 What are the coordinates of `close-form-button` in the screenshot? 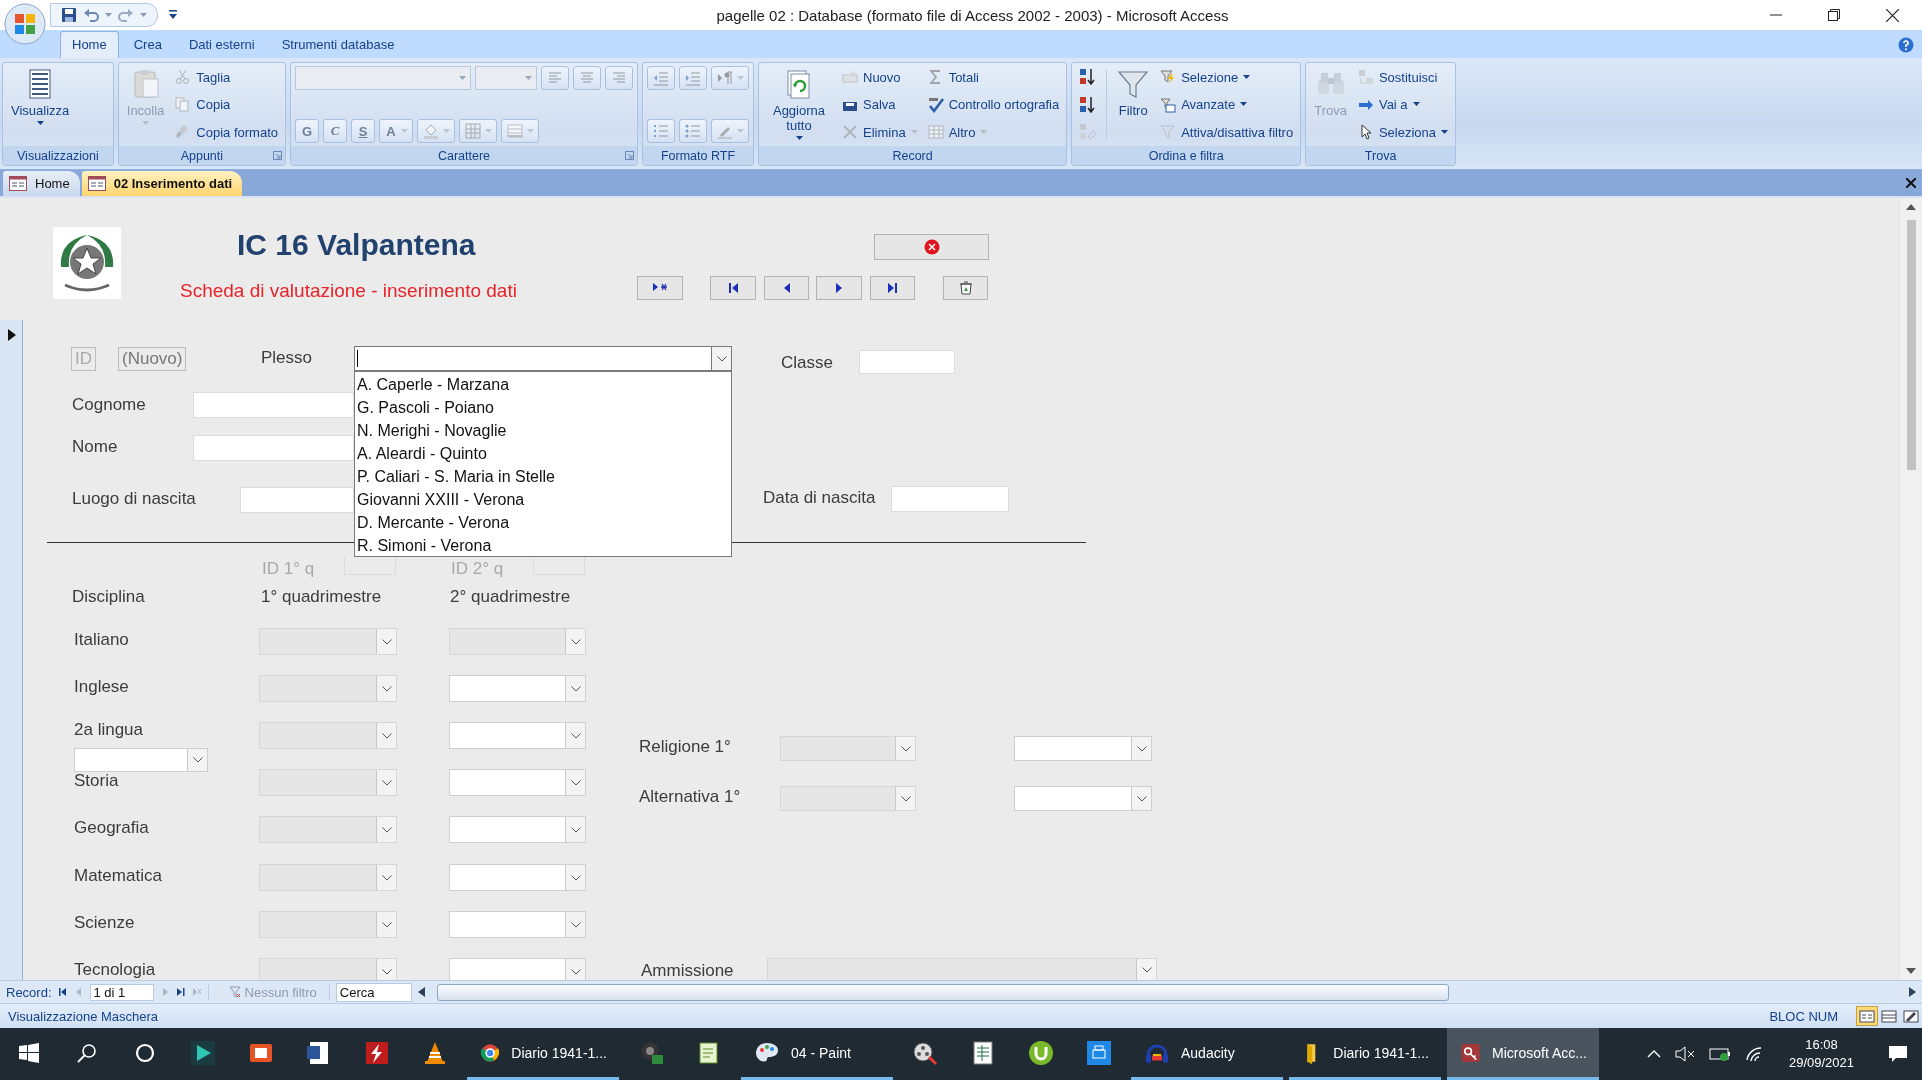 It's located at (931, 247).